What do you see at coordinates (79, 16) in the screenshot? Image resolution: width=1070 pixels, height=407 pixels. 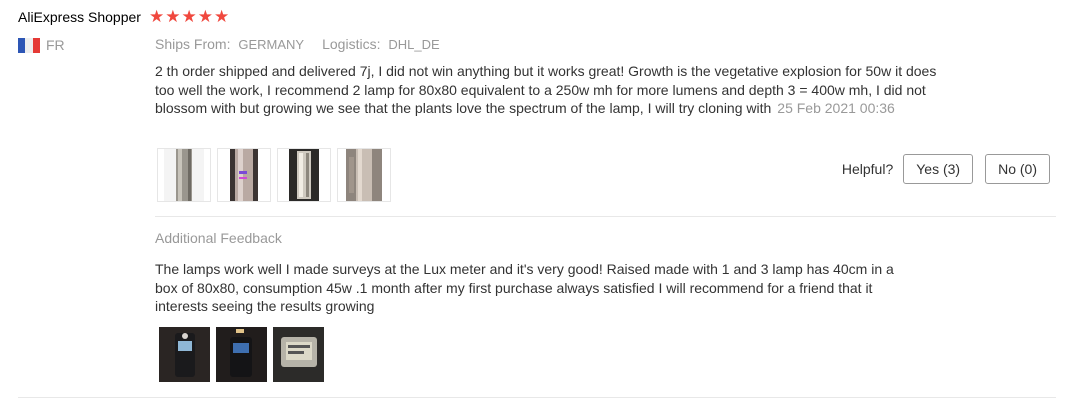 I see `reviewer-name: AliExpress Shopper` at bounding box center [79, 16].